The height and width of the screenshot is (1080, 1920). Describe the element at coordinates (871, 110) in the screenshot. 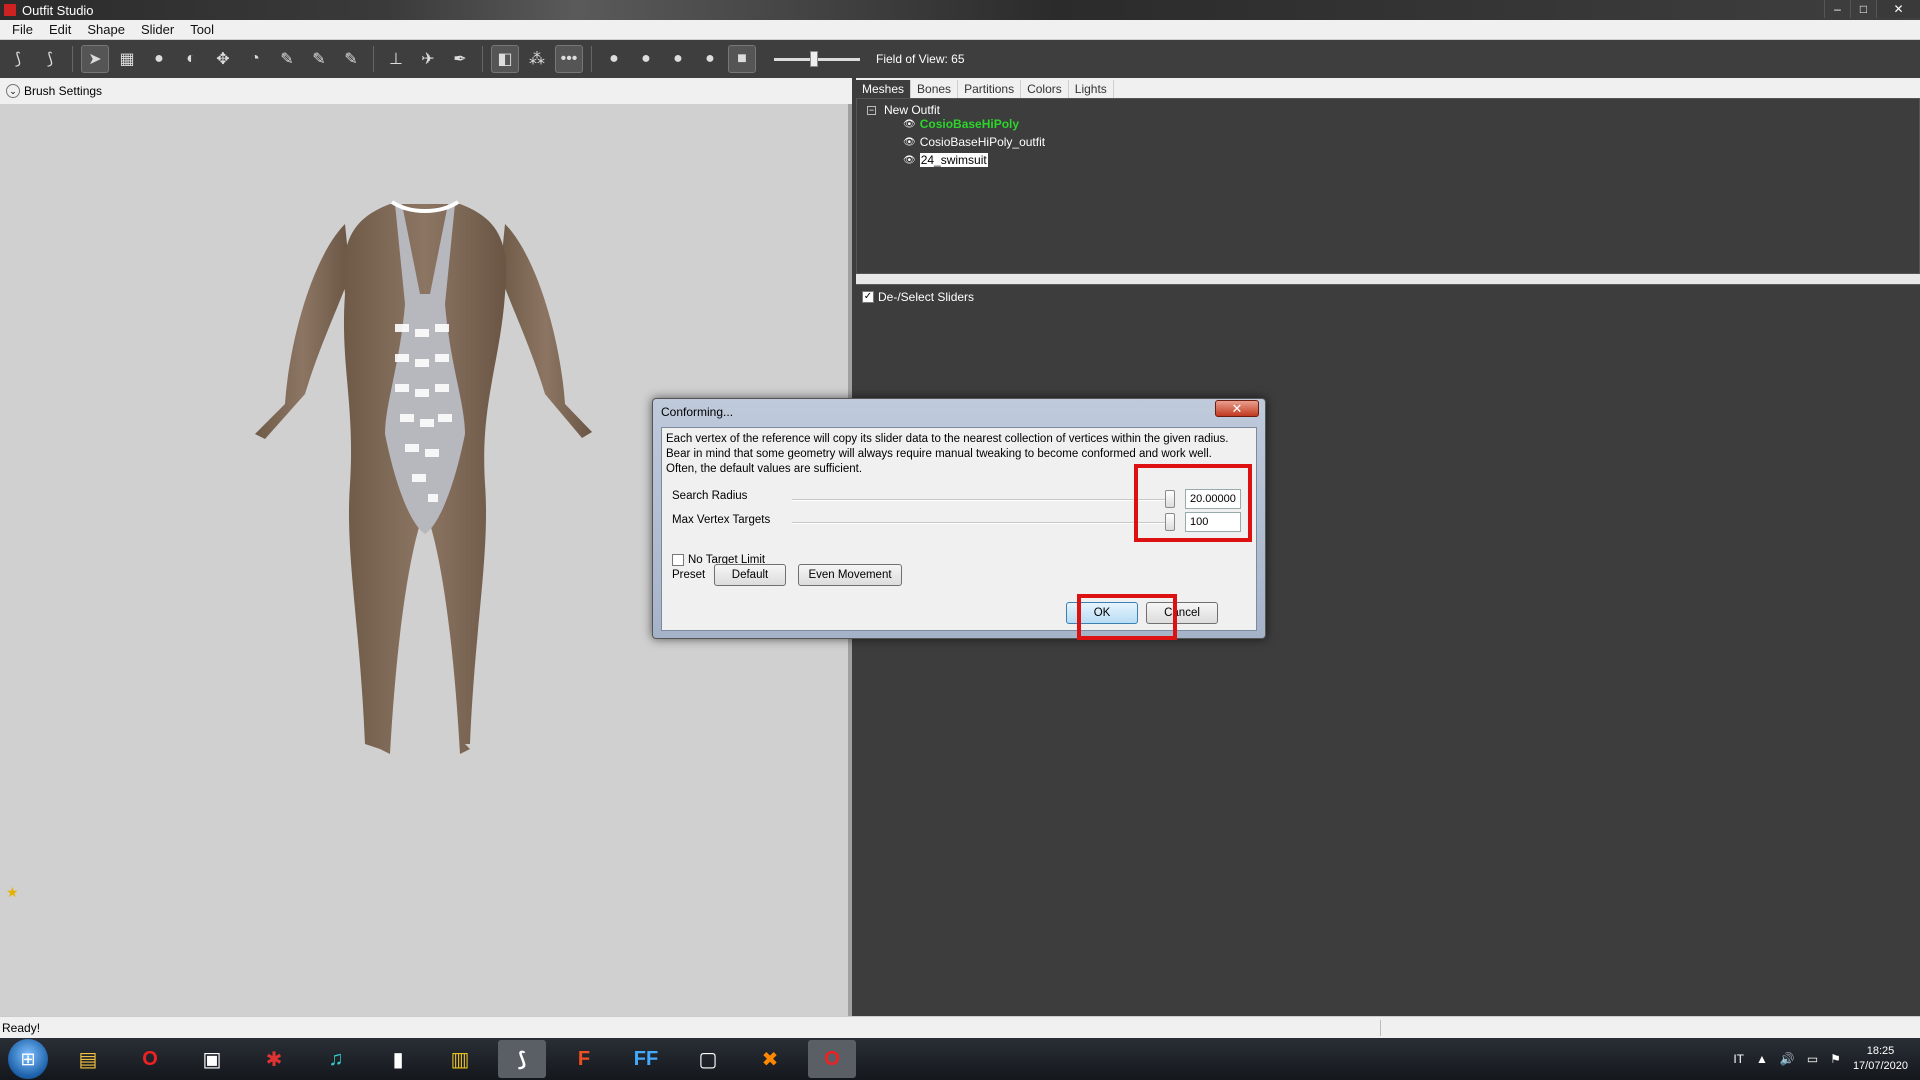

I see `collapse-icon: −` at that location.